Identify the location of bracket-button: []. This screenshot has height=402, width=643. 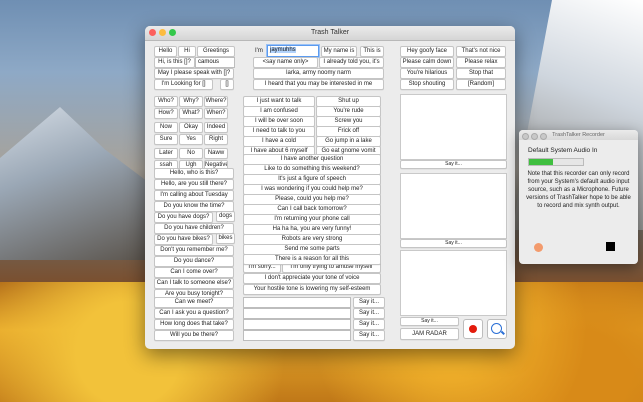
(227, 84).